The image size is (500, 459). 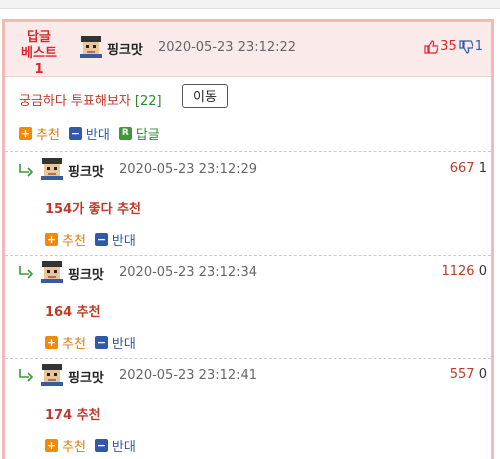 I want to click on reply-text: 154가 좋다 추천, so click(x=93, y=209).